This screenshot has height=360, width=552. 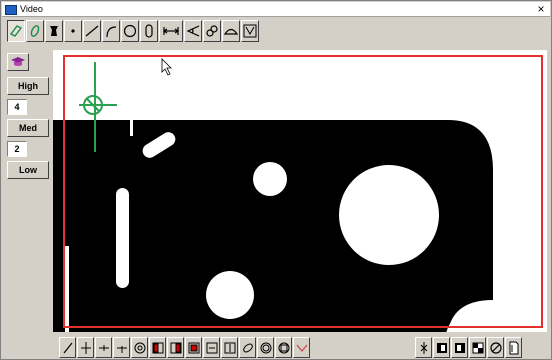 I want to click on close-button: ×, so click(x=541, y=9).